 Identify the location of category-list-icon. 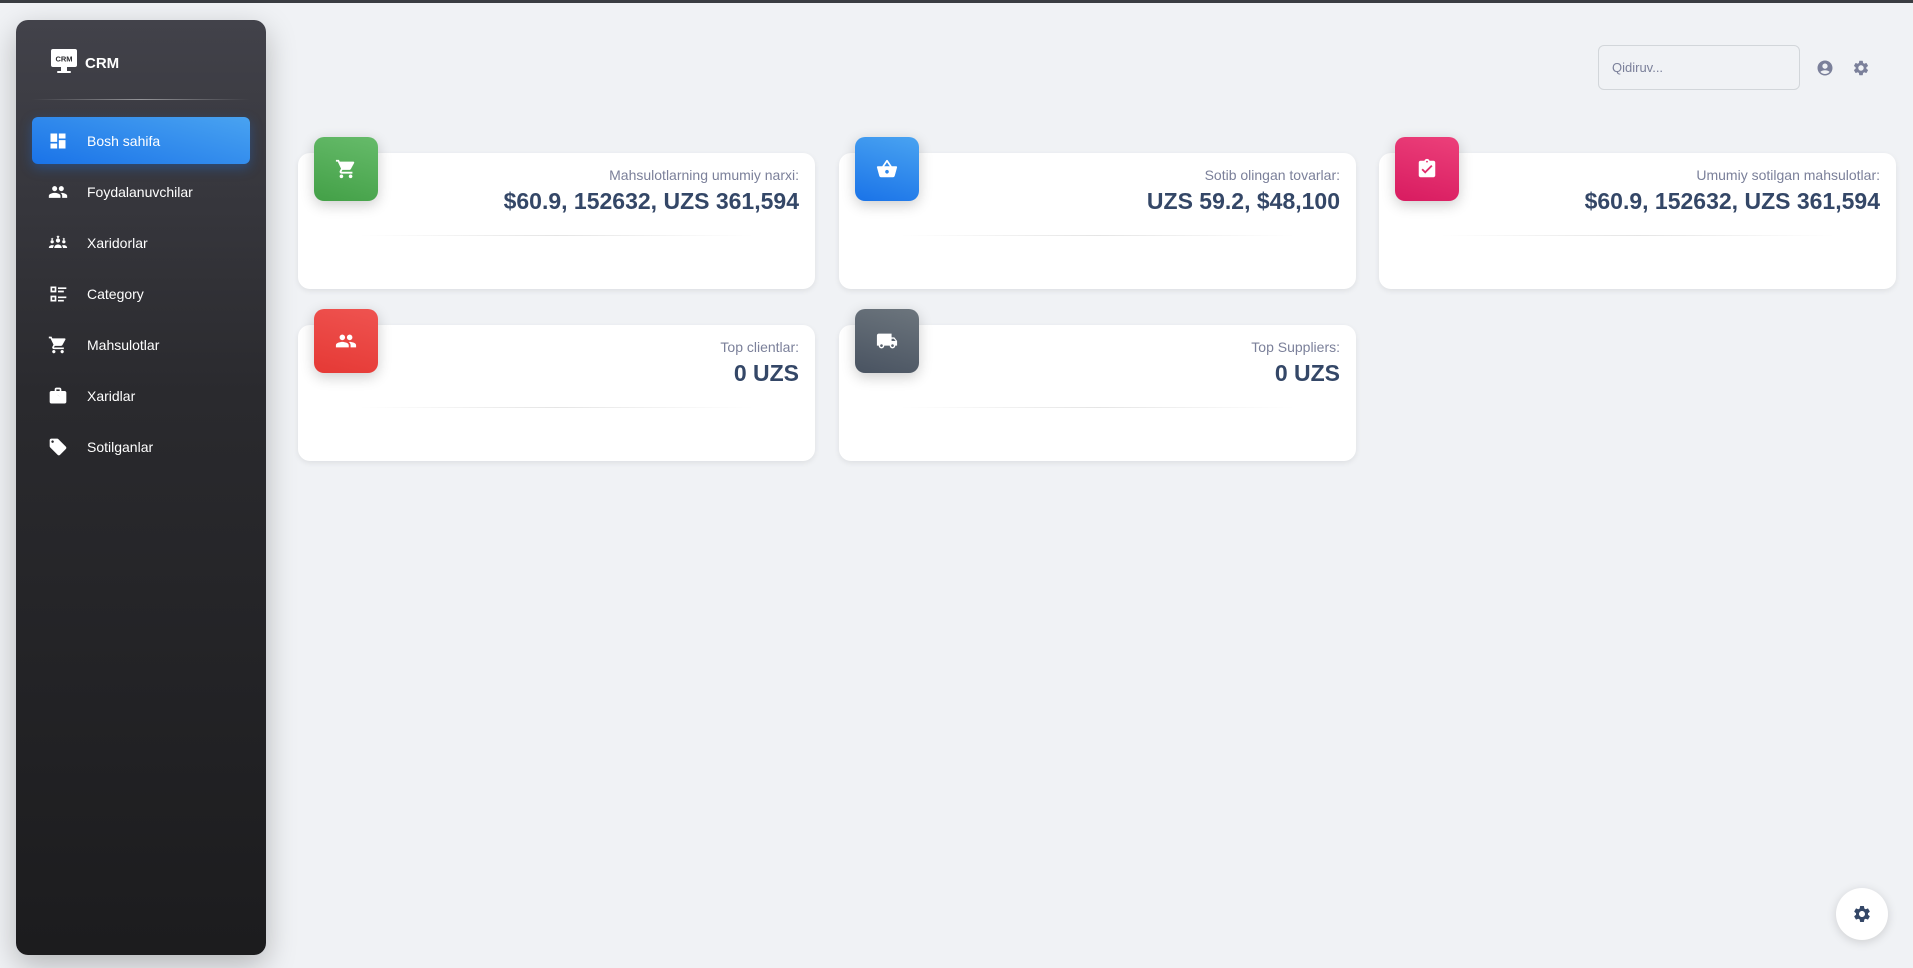
(58, 294).